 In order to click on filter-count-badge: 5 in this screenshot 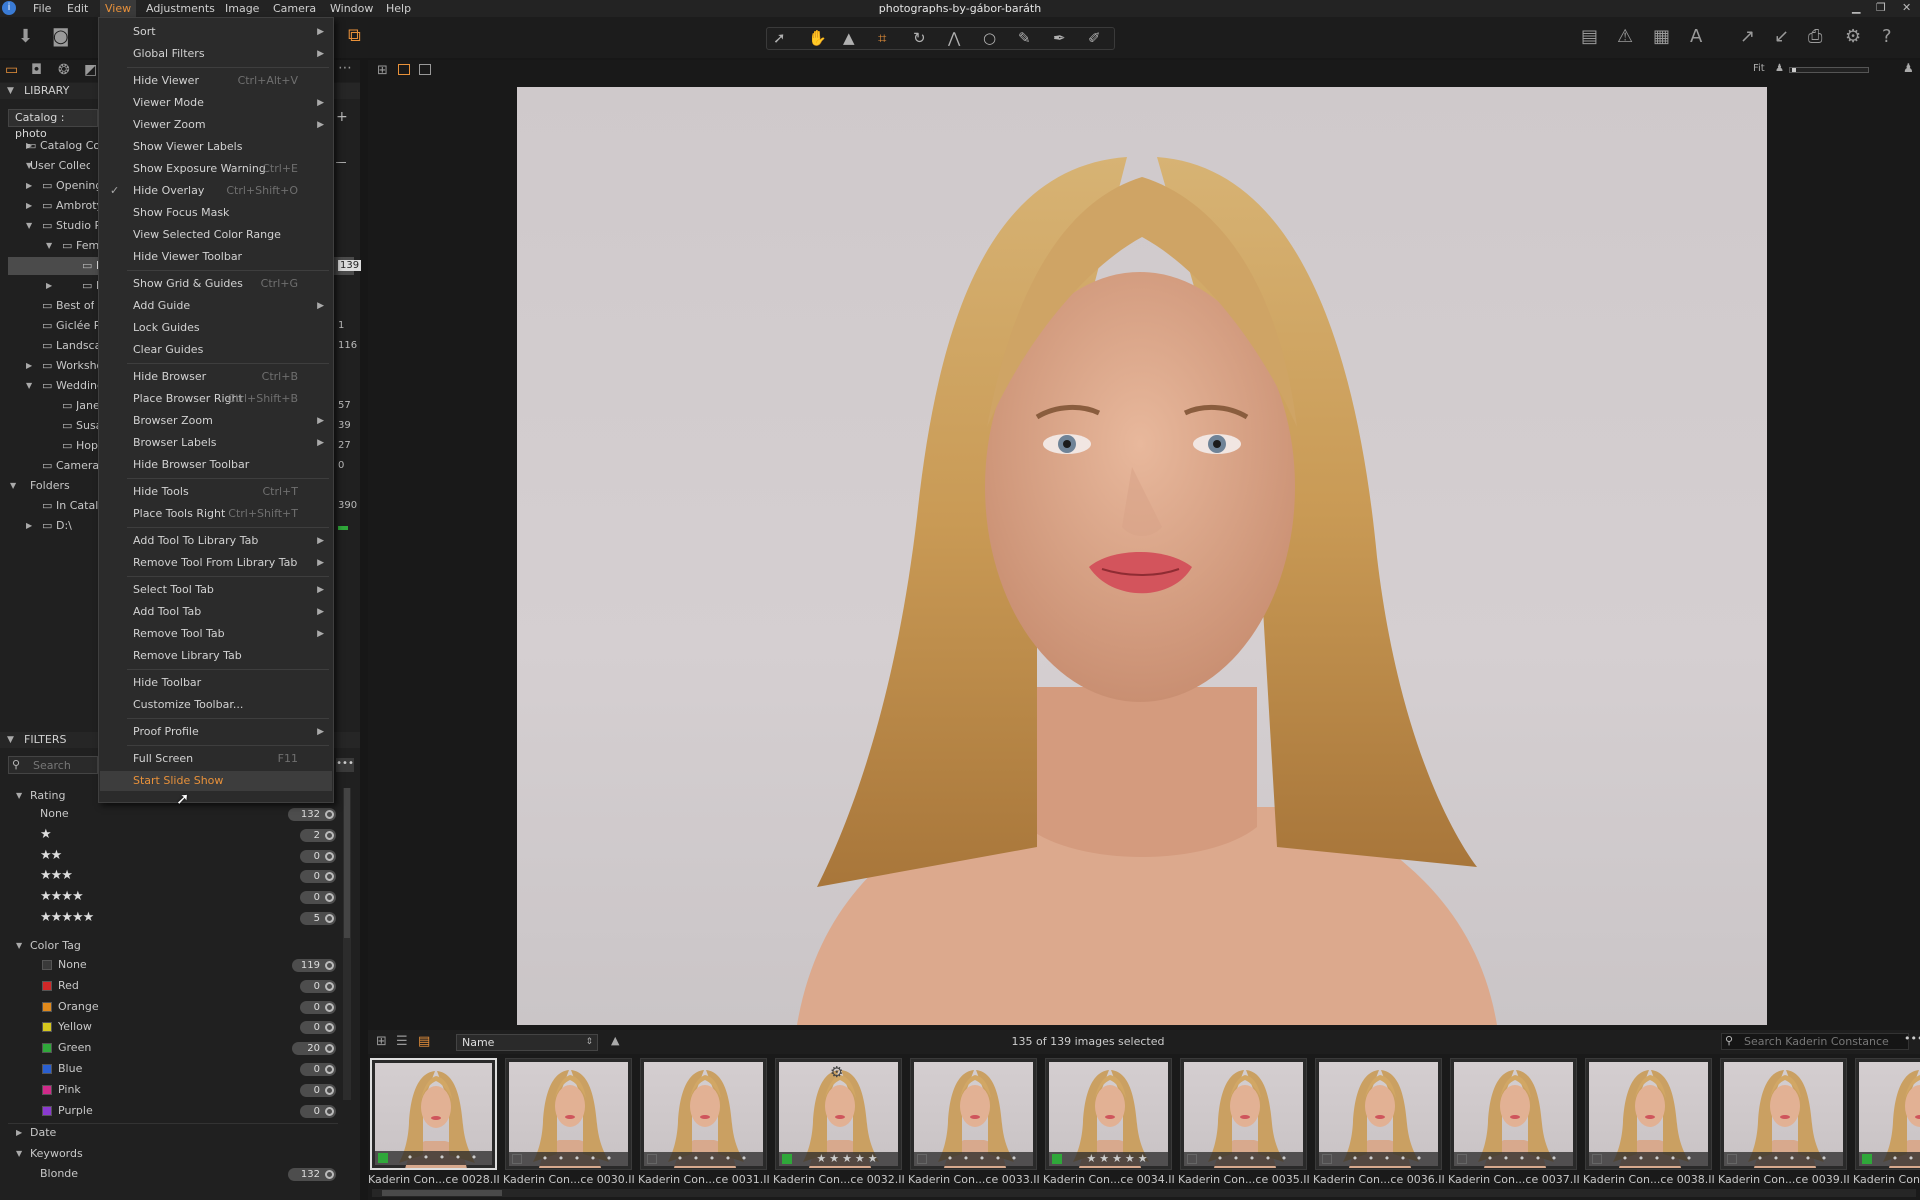, I will do `click(318, 918)`.